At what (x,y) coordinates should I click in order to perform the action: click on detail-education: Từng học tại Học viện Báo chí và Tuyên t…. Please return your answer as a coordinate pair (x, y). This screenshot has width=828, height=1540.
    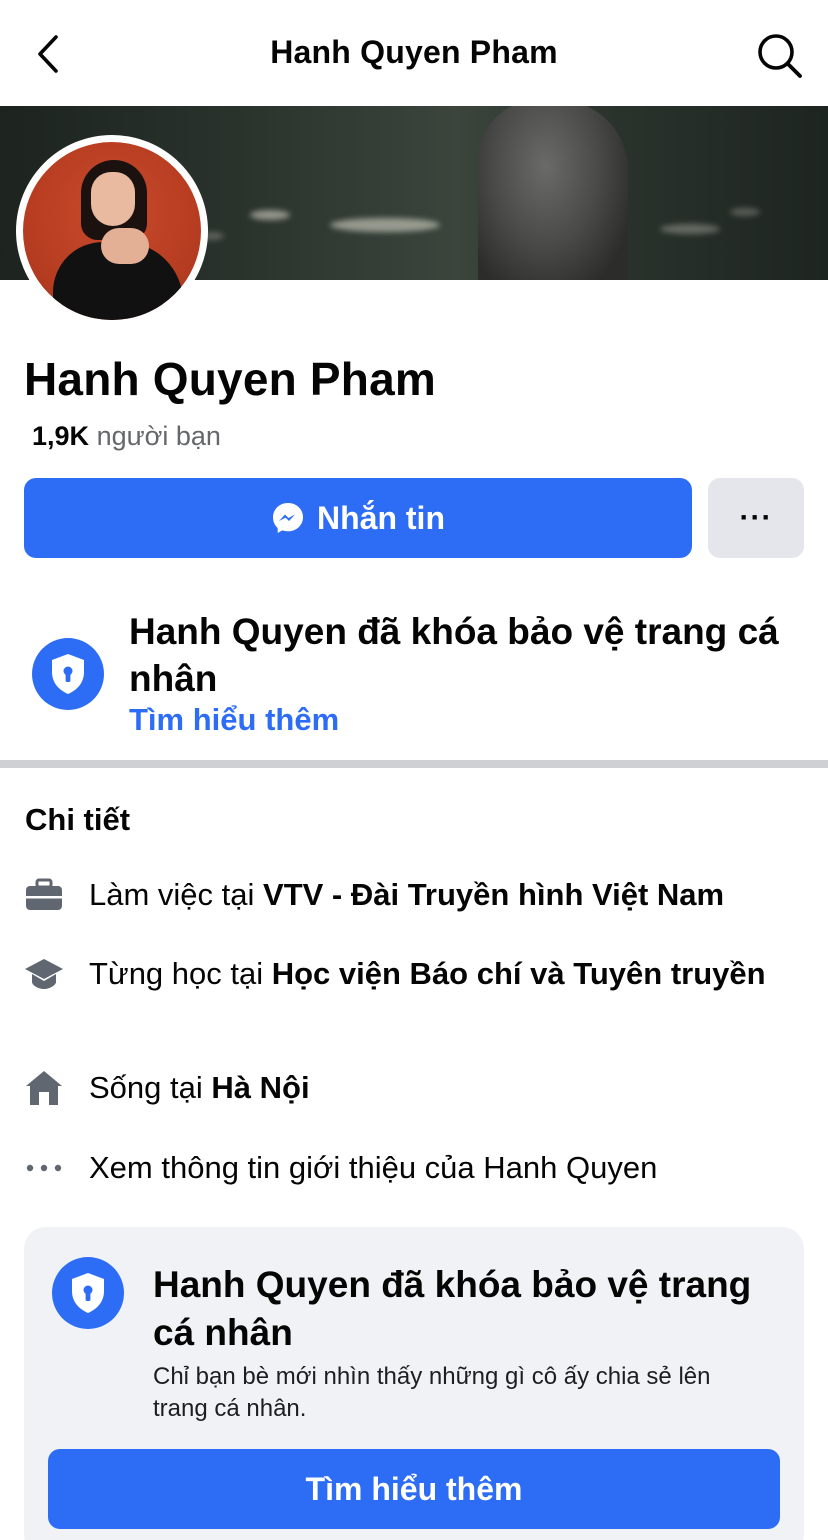
    Looking at the image, I should click on (414, 996).